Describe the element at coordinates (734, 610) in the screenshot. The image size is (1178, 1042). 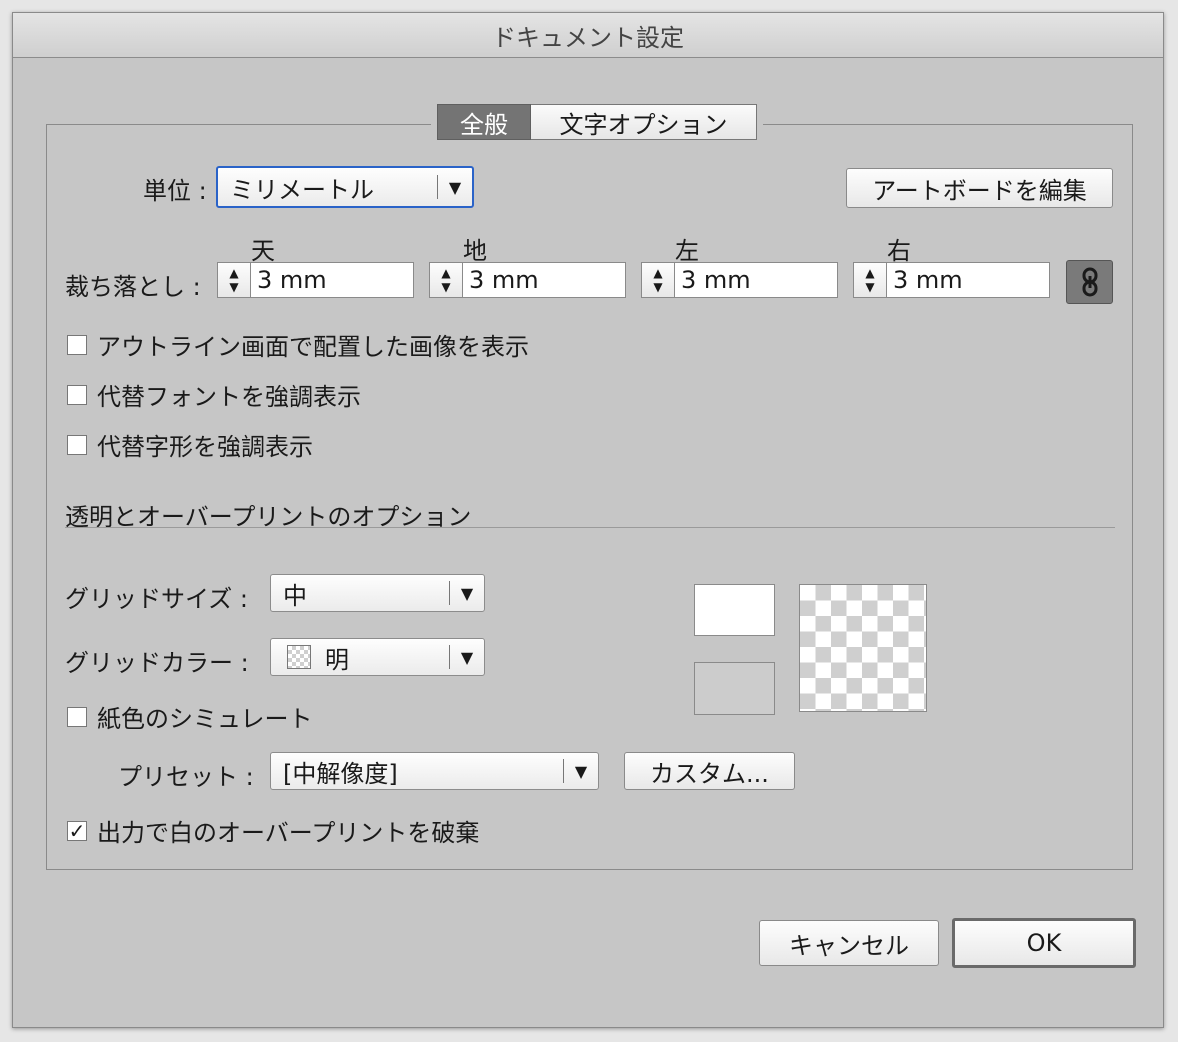
I see `paper-color-swatch-white` at that location.